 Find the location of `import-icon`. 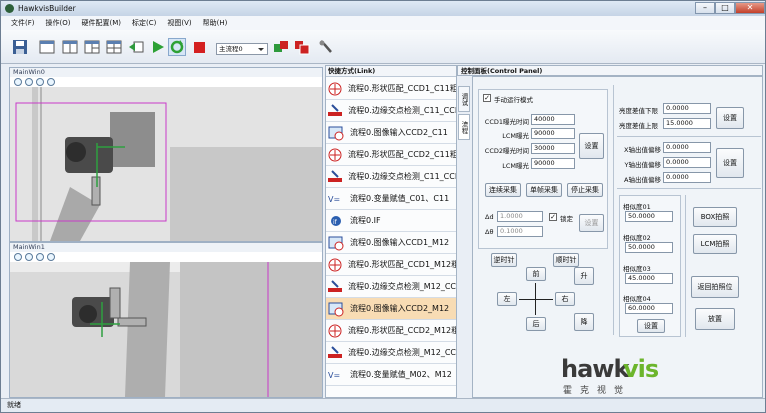

import-icon is located at coordinates (136, 47).